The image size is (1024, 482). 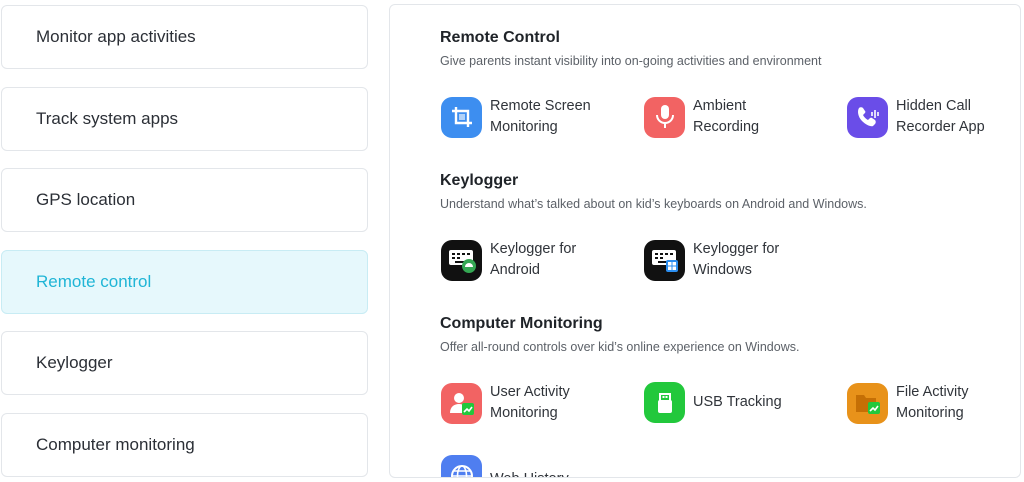 I want to click on folder-chart-icon, so click(x=867, y=403).